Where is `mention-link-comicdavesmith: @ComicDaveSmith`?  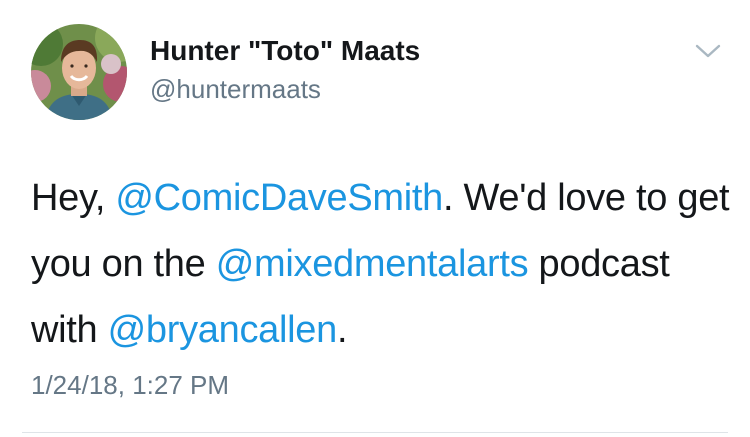
mention-link-comicdavesmith: @ComicDaveSmith is located at coordinates (279, 198).